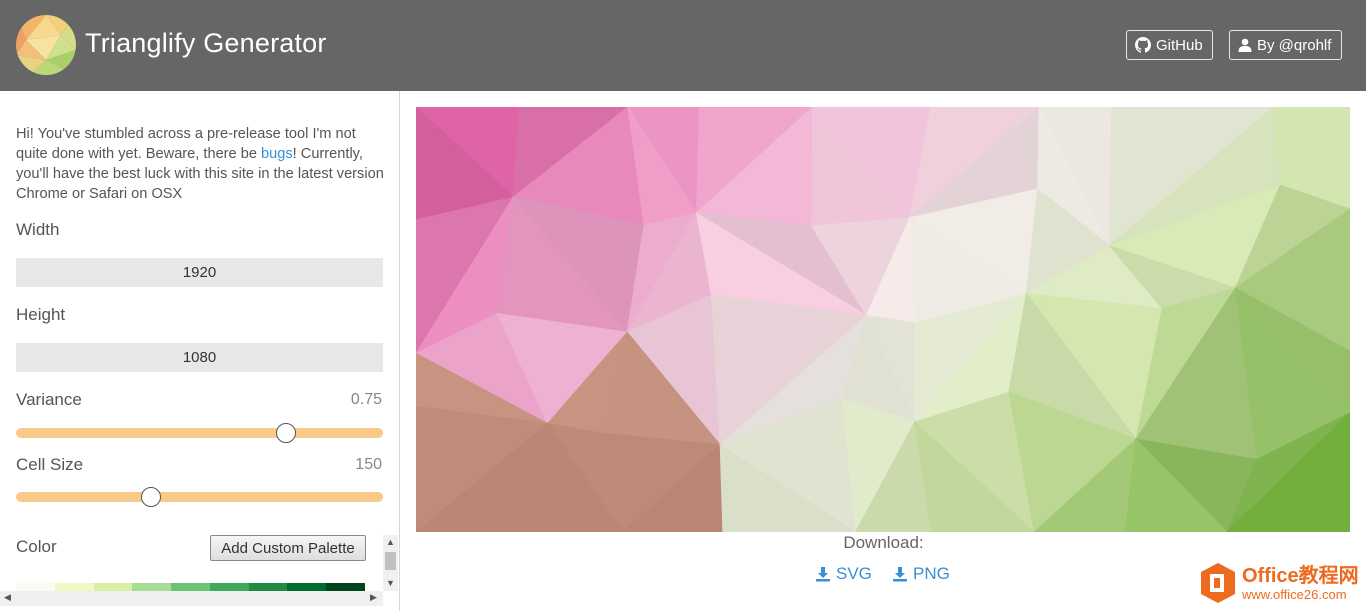  What do you see at coordinates (38, 229) in the screenshot?
I see `width-label: Width` at bounding box center [38, 229].